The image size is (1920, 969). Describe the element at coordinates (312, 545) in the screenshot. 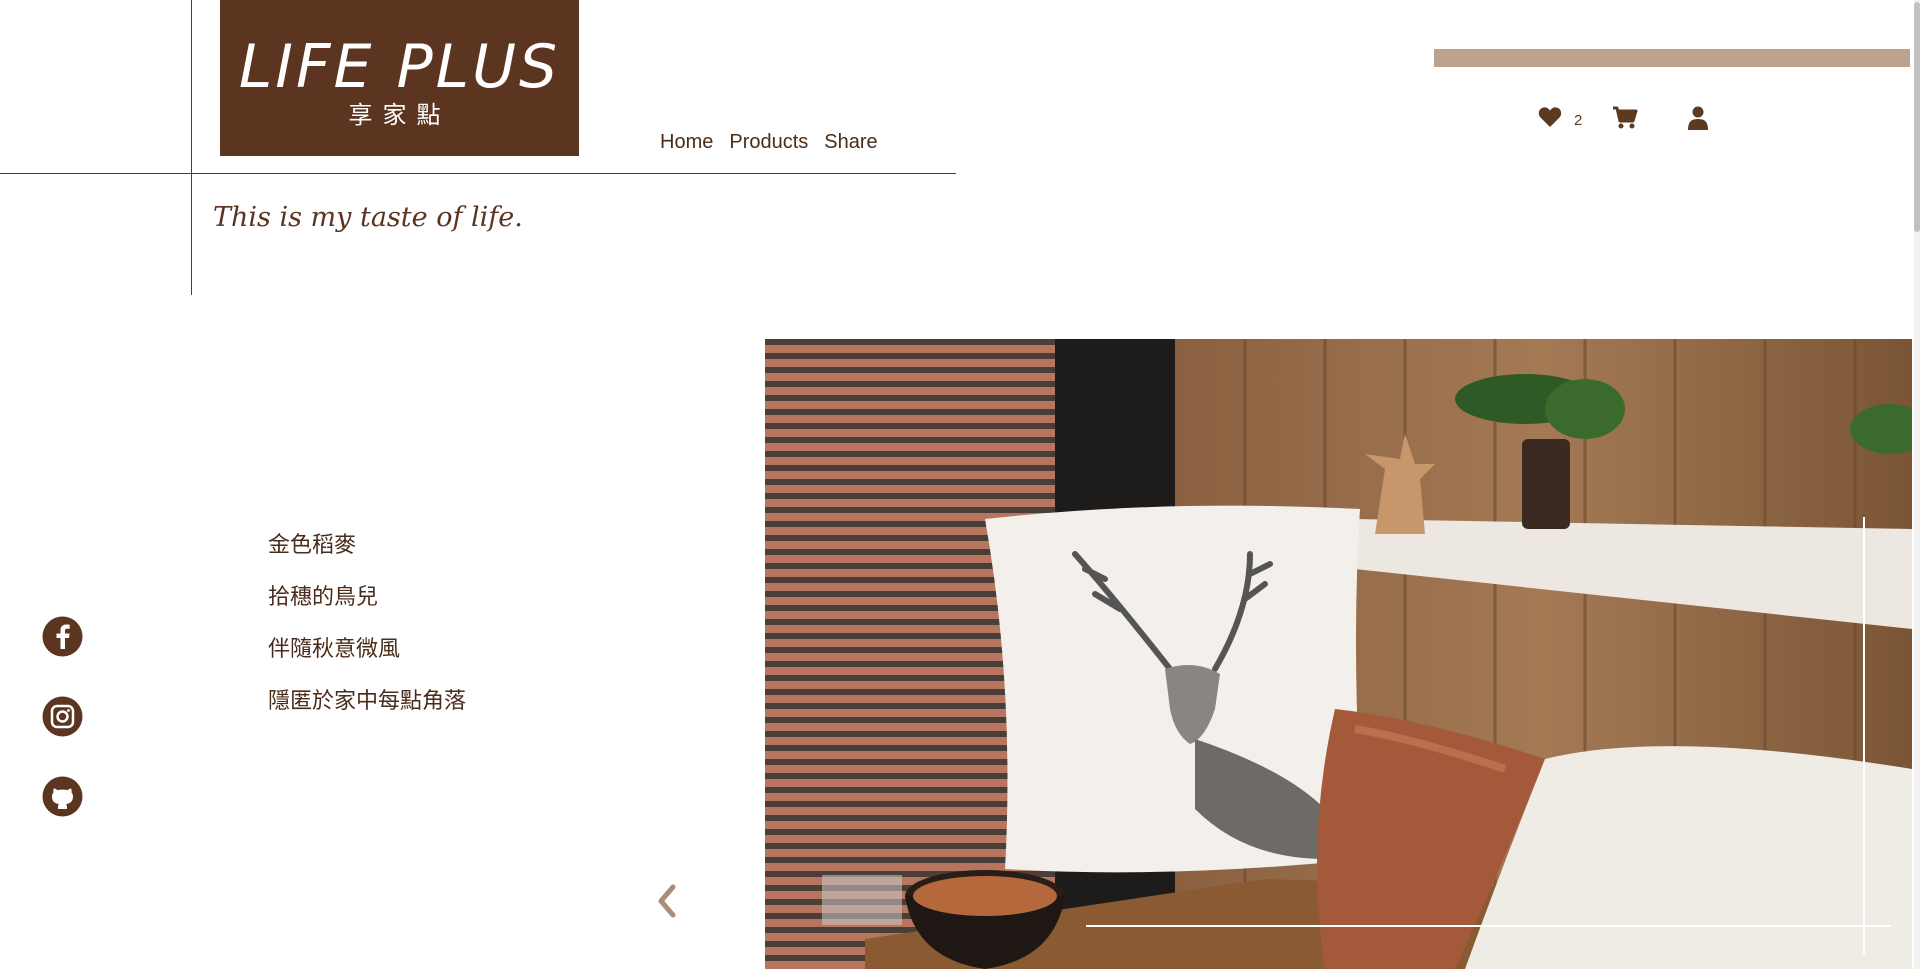

I see `poem-line: 金色稻麥` at that location.